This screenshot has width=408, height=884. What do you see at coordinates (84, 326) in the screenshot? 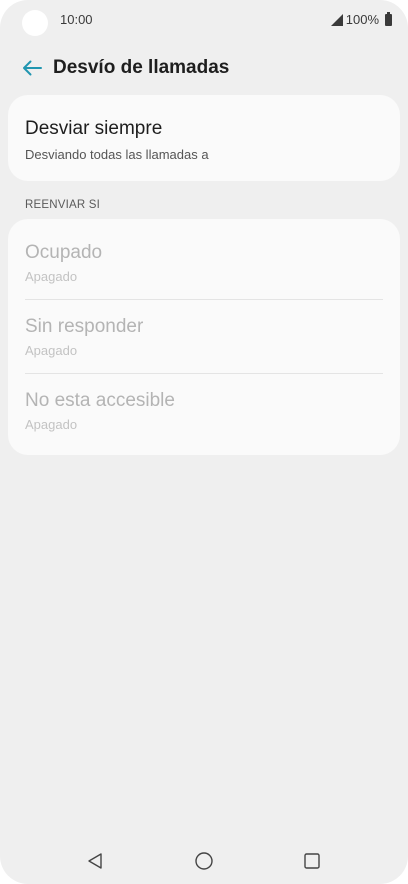
I see `no-answer-title: Sin responder` at bounding box center [84, 326].